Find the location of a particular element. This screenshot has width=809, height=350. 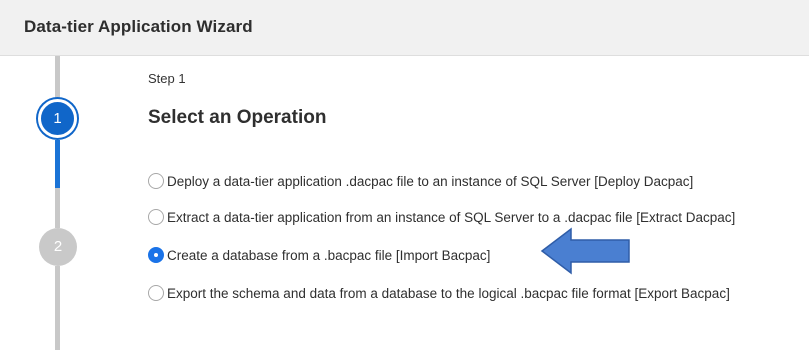

radio-extract-dacpac is located at coordinates (156, 217).